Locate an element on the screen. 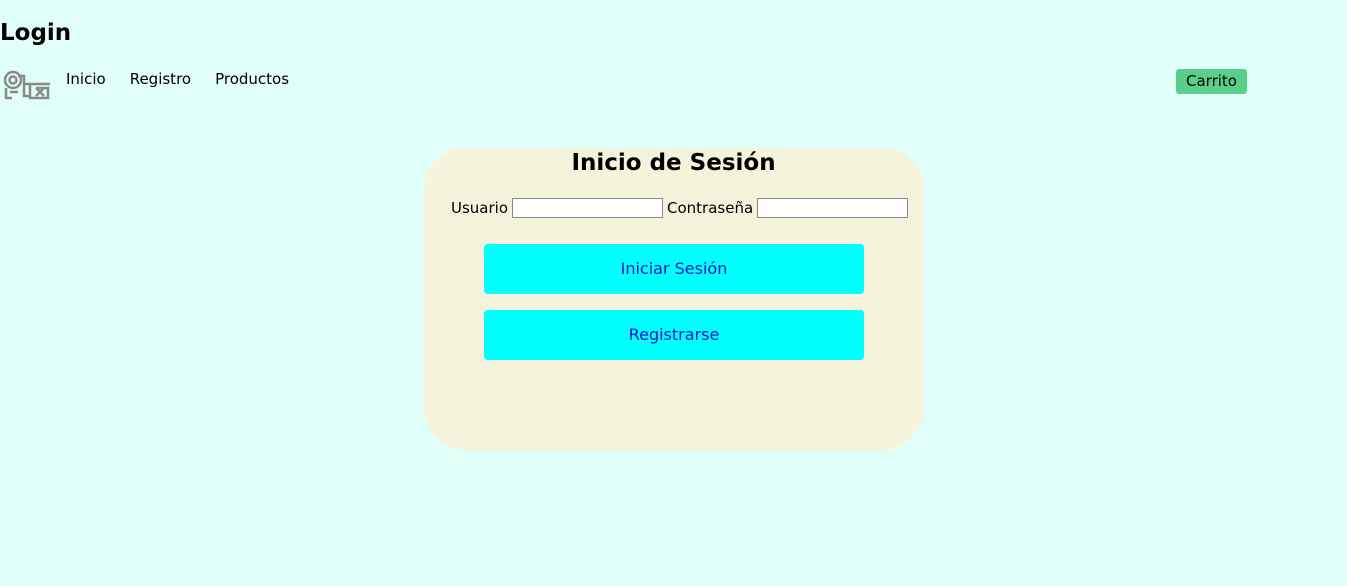 The width and height of the screenshot is (1347, 586). nav-link-inicio: Inicio is located at coordinates (86, 79).